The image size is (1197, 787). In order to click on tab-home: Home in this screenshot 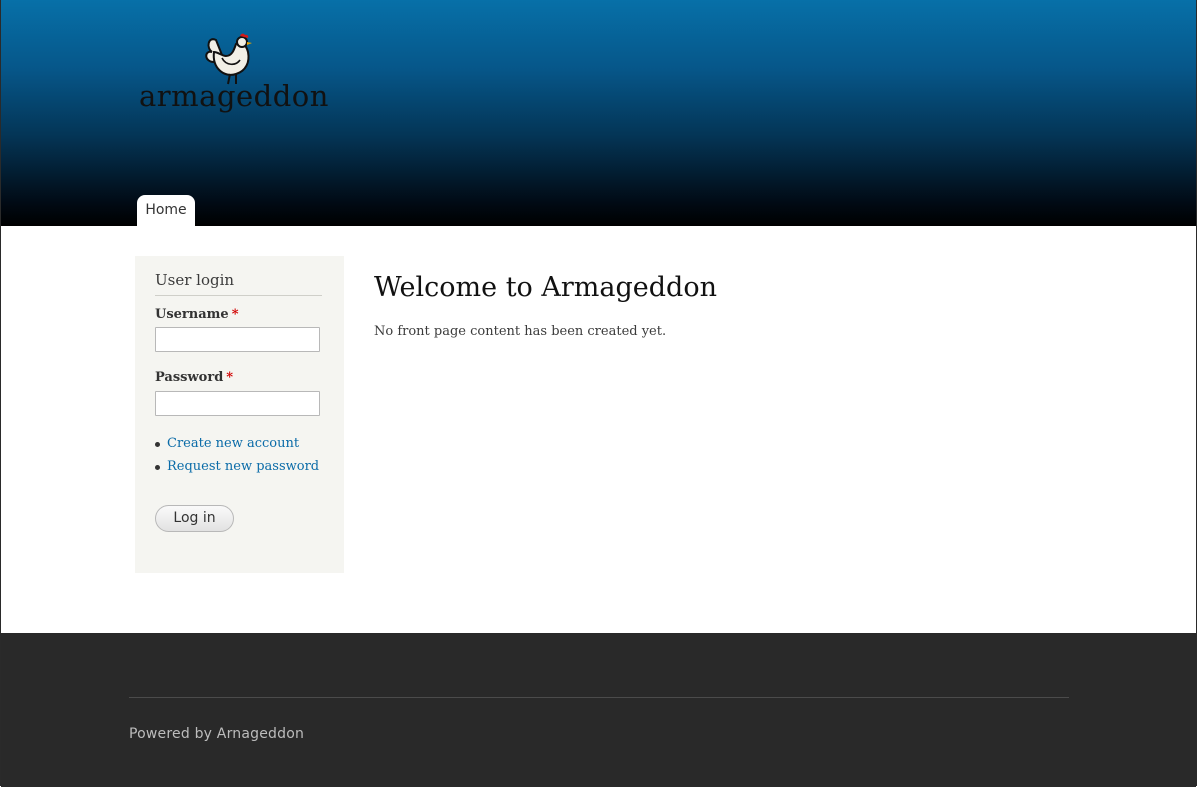, I will do `click(166, 210)`.